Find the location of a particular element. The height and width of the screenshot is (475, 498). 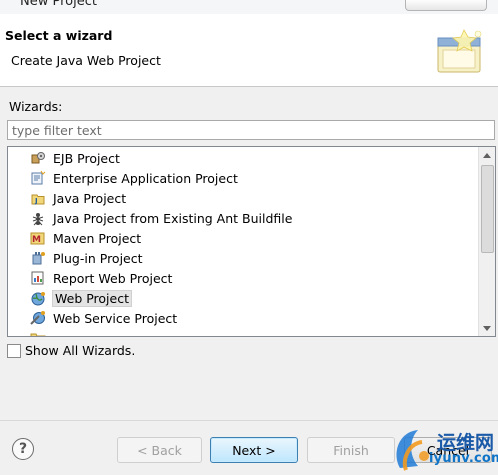

folder-icon is located at coordinates (38, 334).